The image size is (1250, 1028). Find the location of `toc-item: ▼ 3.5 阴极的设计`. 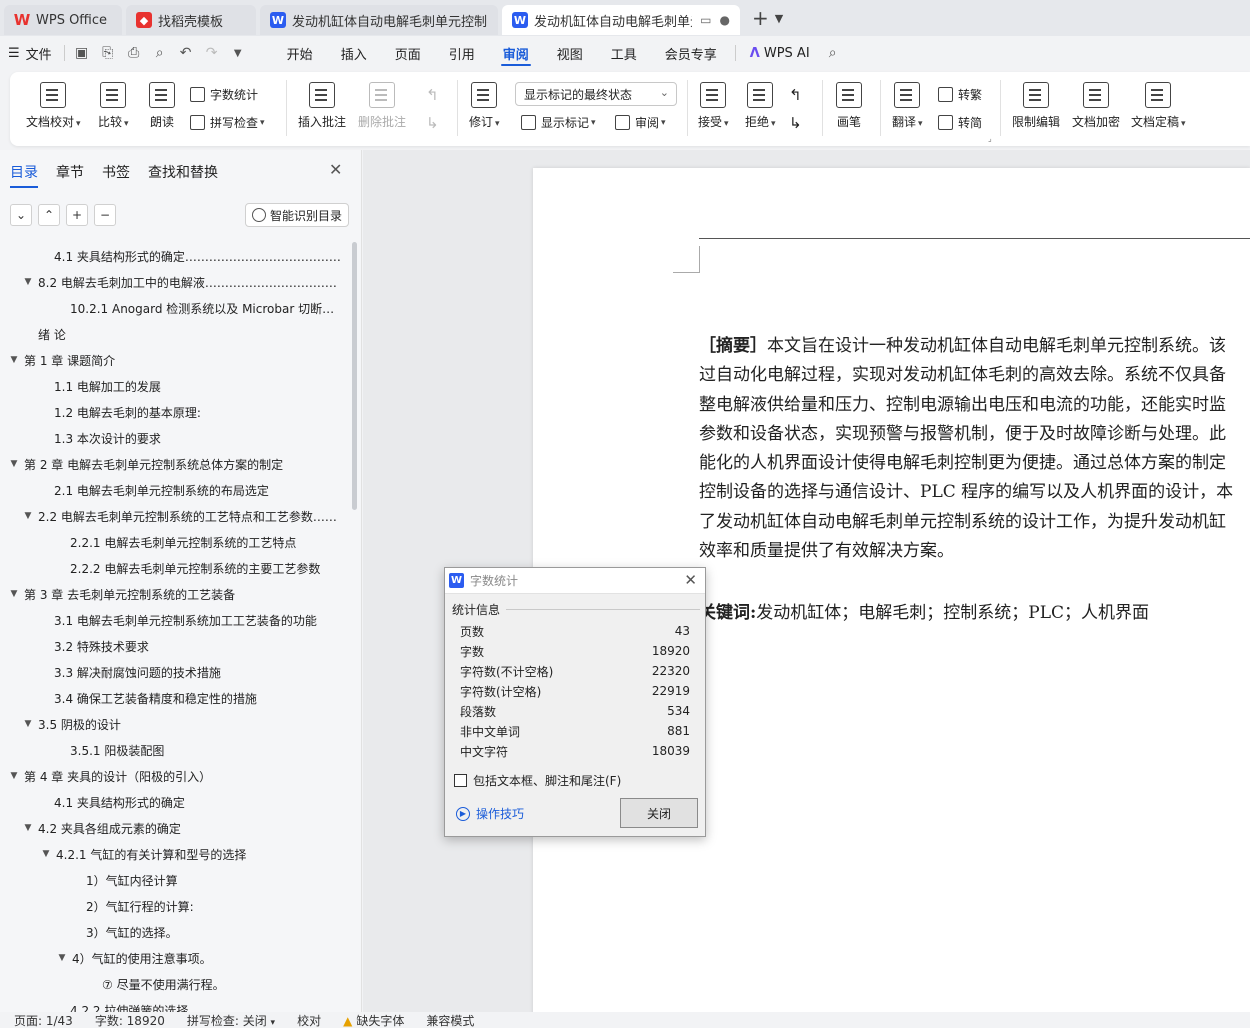

toc-item: ▼ 3.5 阴极的设计 is located at coordinates (172, 724).